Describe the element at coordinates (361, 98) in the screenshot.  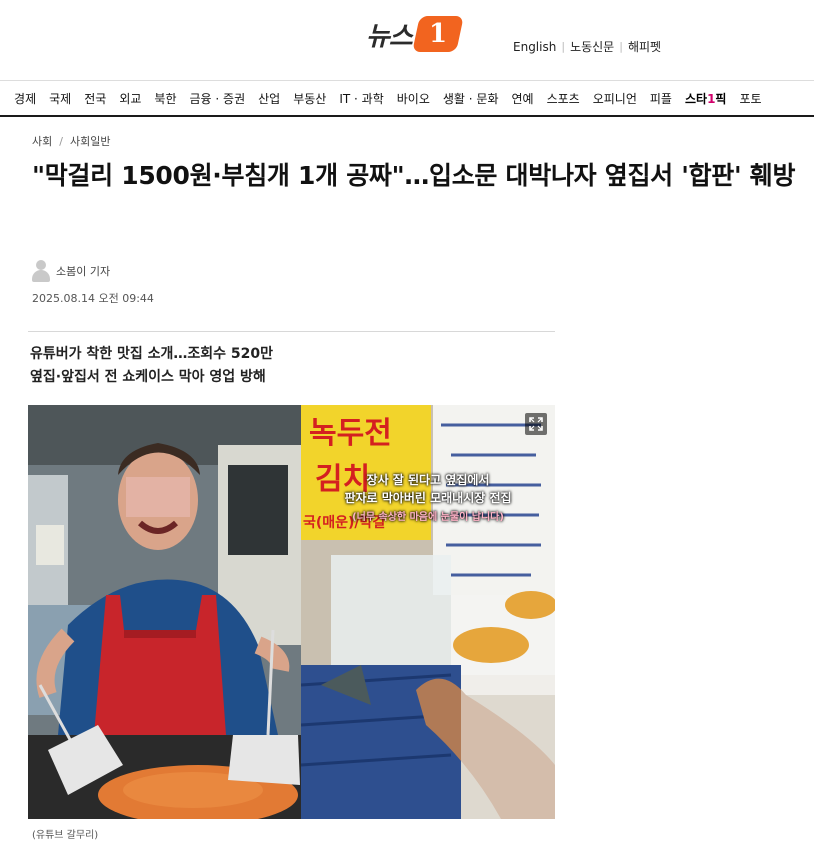
I see `nav-item-it-science: IT · 과학` at that location.